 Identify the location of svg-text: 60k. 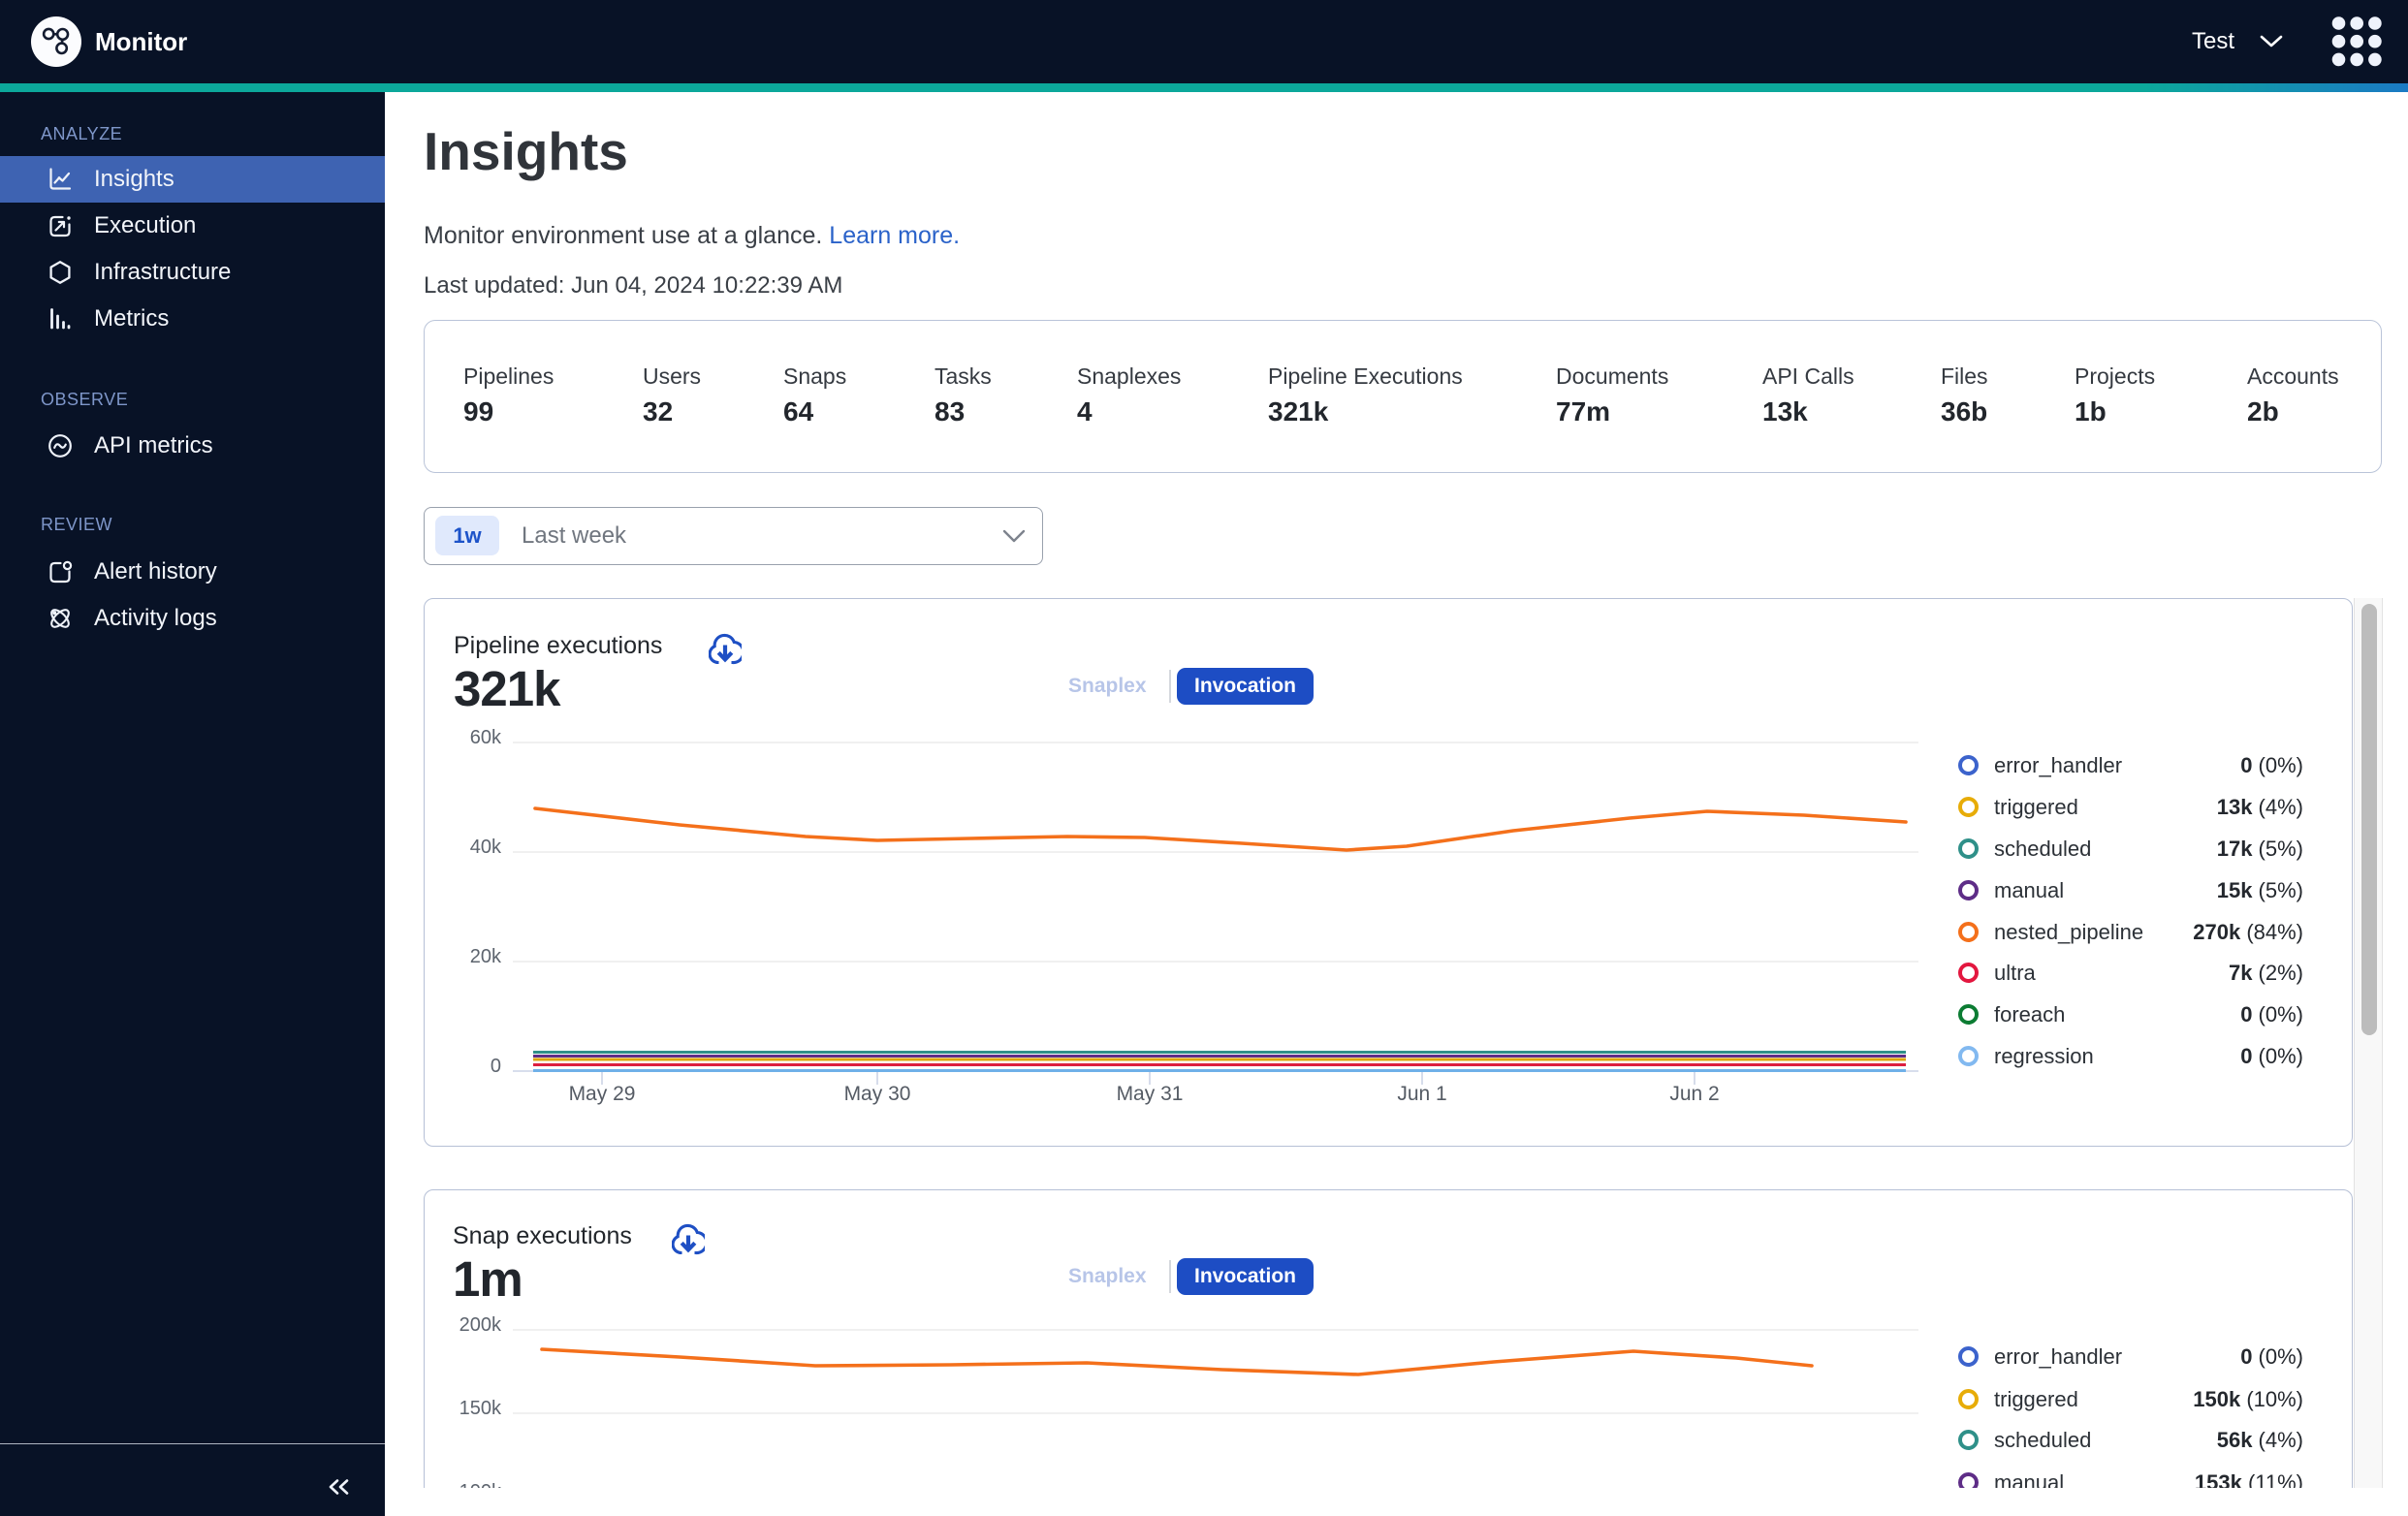
(486, 737).